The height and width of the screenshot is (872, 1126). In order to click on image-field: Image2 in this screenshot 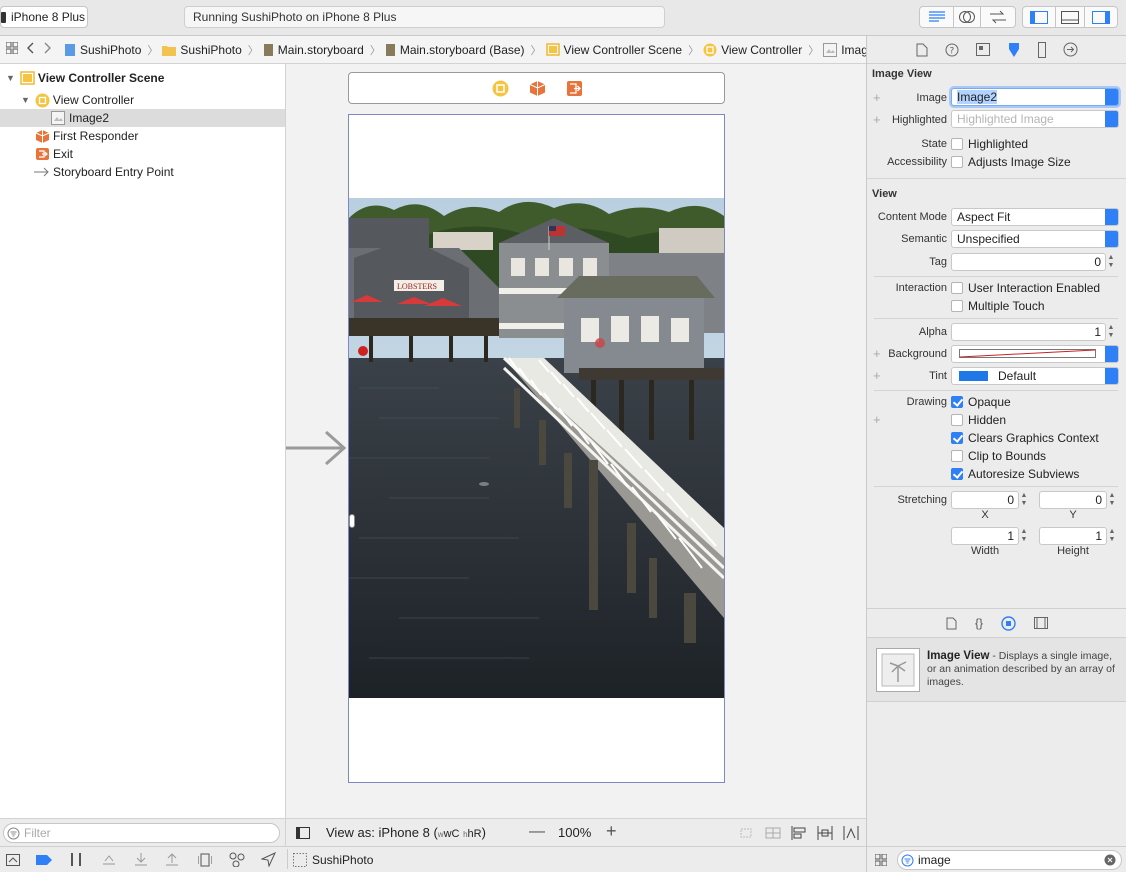, I will do `click(1035, 97)`.